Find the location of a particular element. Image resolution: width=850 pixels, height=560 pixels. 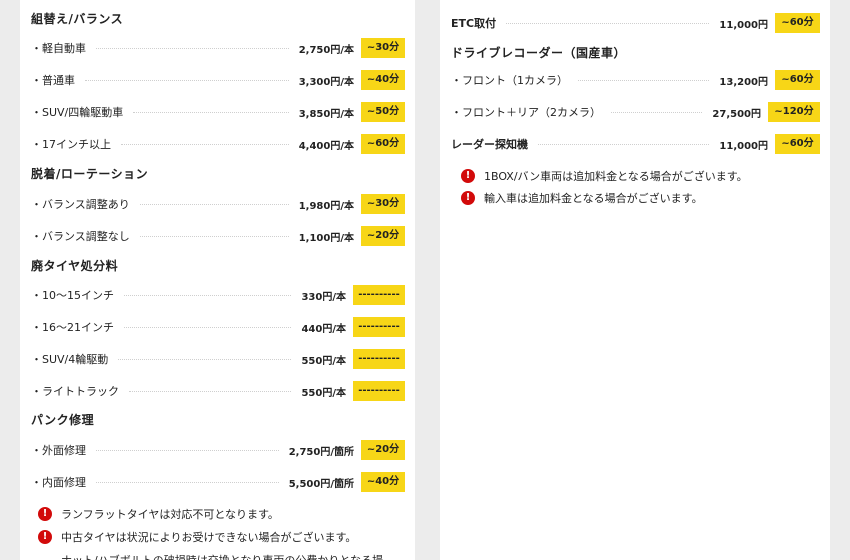

note-text: ナット/ハブボルトの破損時は交換となり車両の公費かりとなる場 is located at coordinates (222, 556).